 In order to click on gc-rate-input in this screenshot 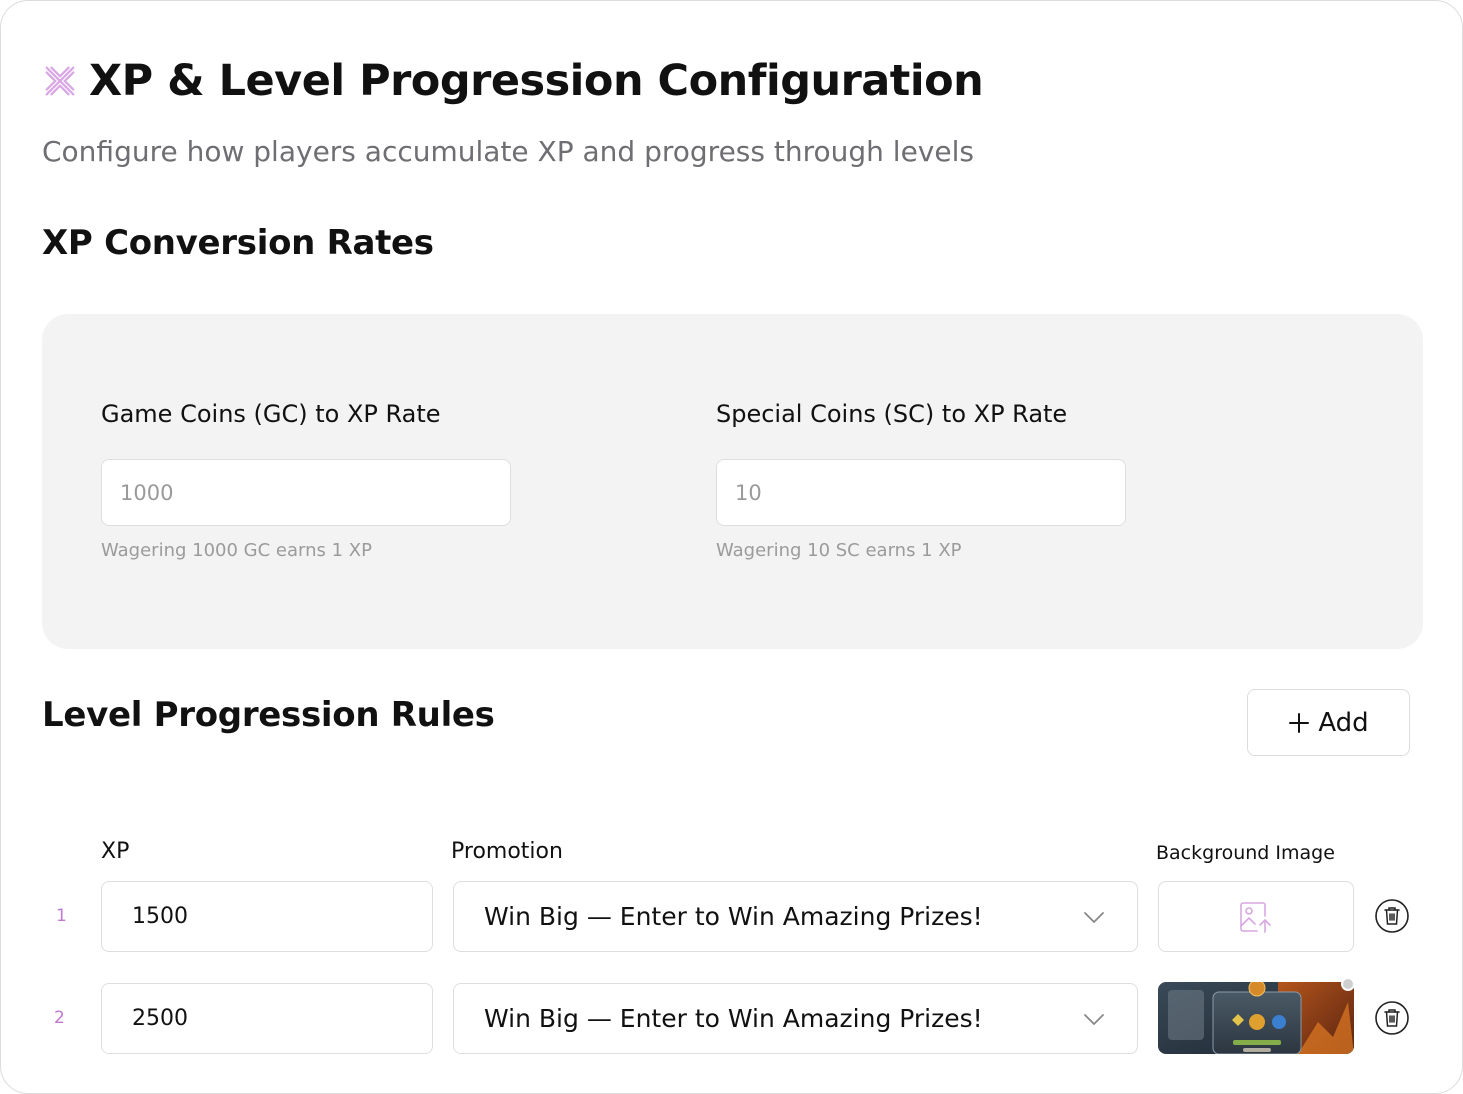, I will do `click(306, 492)`.